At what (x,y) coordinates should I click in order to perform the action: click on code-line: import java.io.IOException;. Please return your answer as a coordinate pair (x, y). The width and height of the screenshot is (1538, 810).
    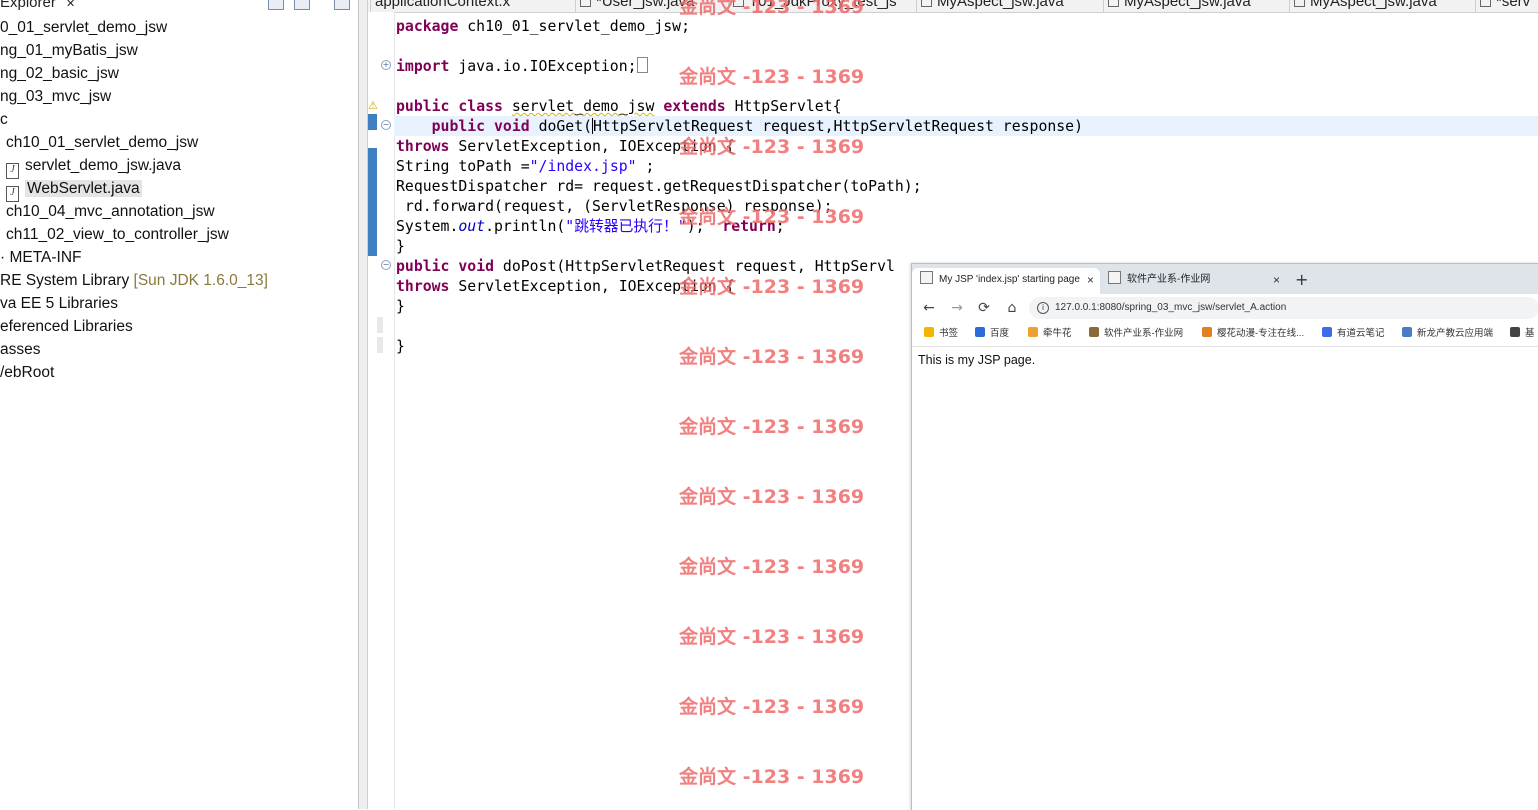
    Looking at the image, I should click on (522, 67).